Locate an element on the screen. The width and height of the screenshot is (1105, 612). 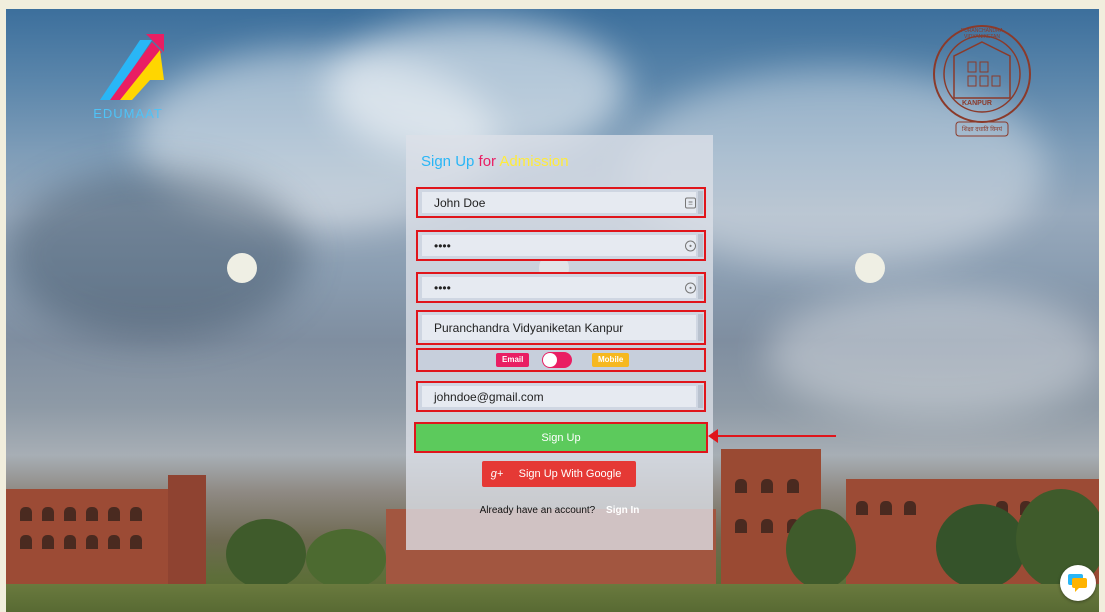
annotation-arrow is located at coordinates (772, 436).